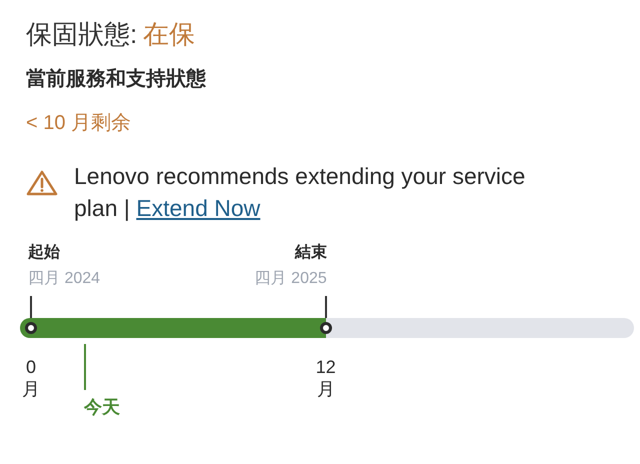 The width and height of the screenshot is (640, 464). Describe the element at coordinates (300, 192) in the screenshot. I see `notice-text: Lenovo recommends extending your service plan | Extend Now` at that location.